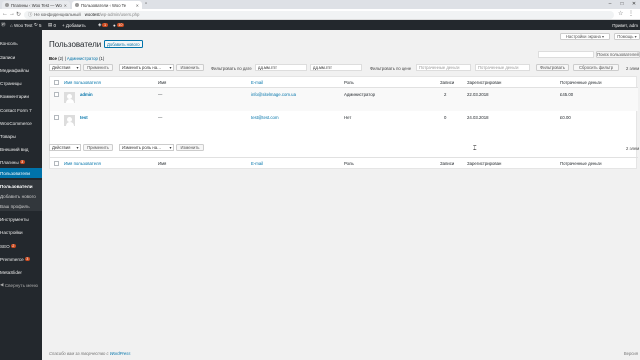 The image size is (640, 360). Describe the element at coordinates (82, 58) in the screenshot. I see `filter-administrator: Администратор` at that location.